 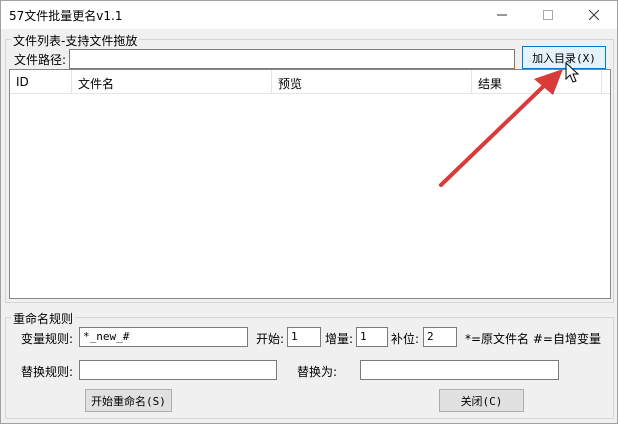 What do you see at coordinates (572, 72) in the screenshot?
I see `mouse-cursor-icon` at bounding box center [572, 72].